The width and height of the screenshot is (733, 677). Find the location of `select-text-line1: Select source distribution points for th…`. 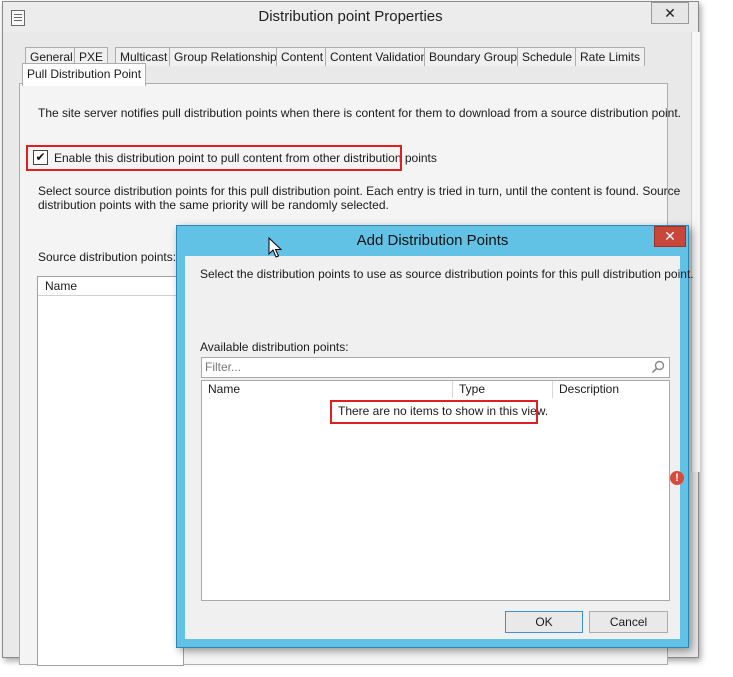

select-text-line1: Select source distribution points for th… is located at coordinates (359, 191).